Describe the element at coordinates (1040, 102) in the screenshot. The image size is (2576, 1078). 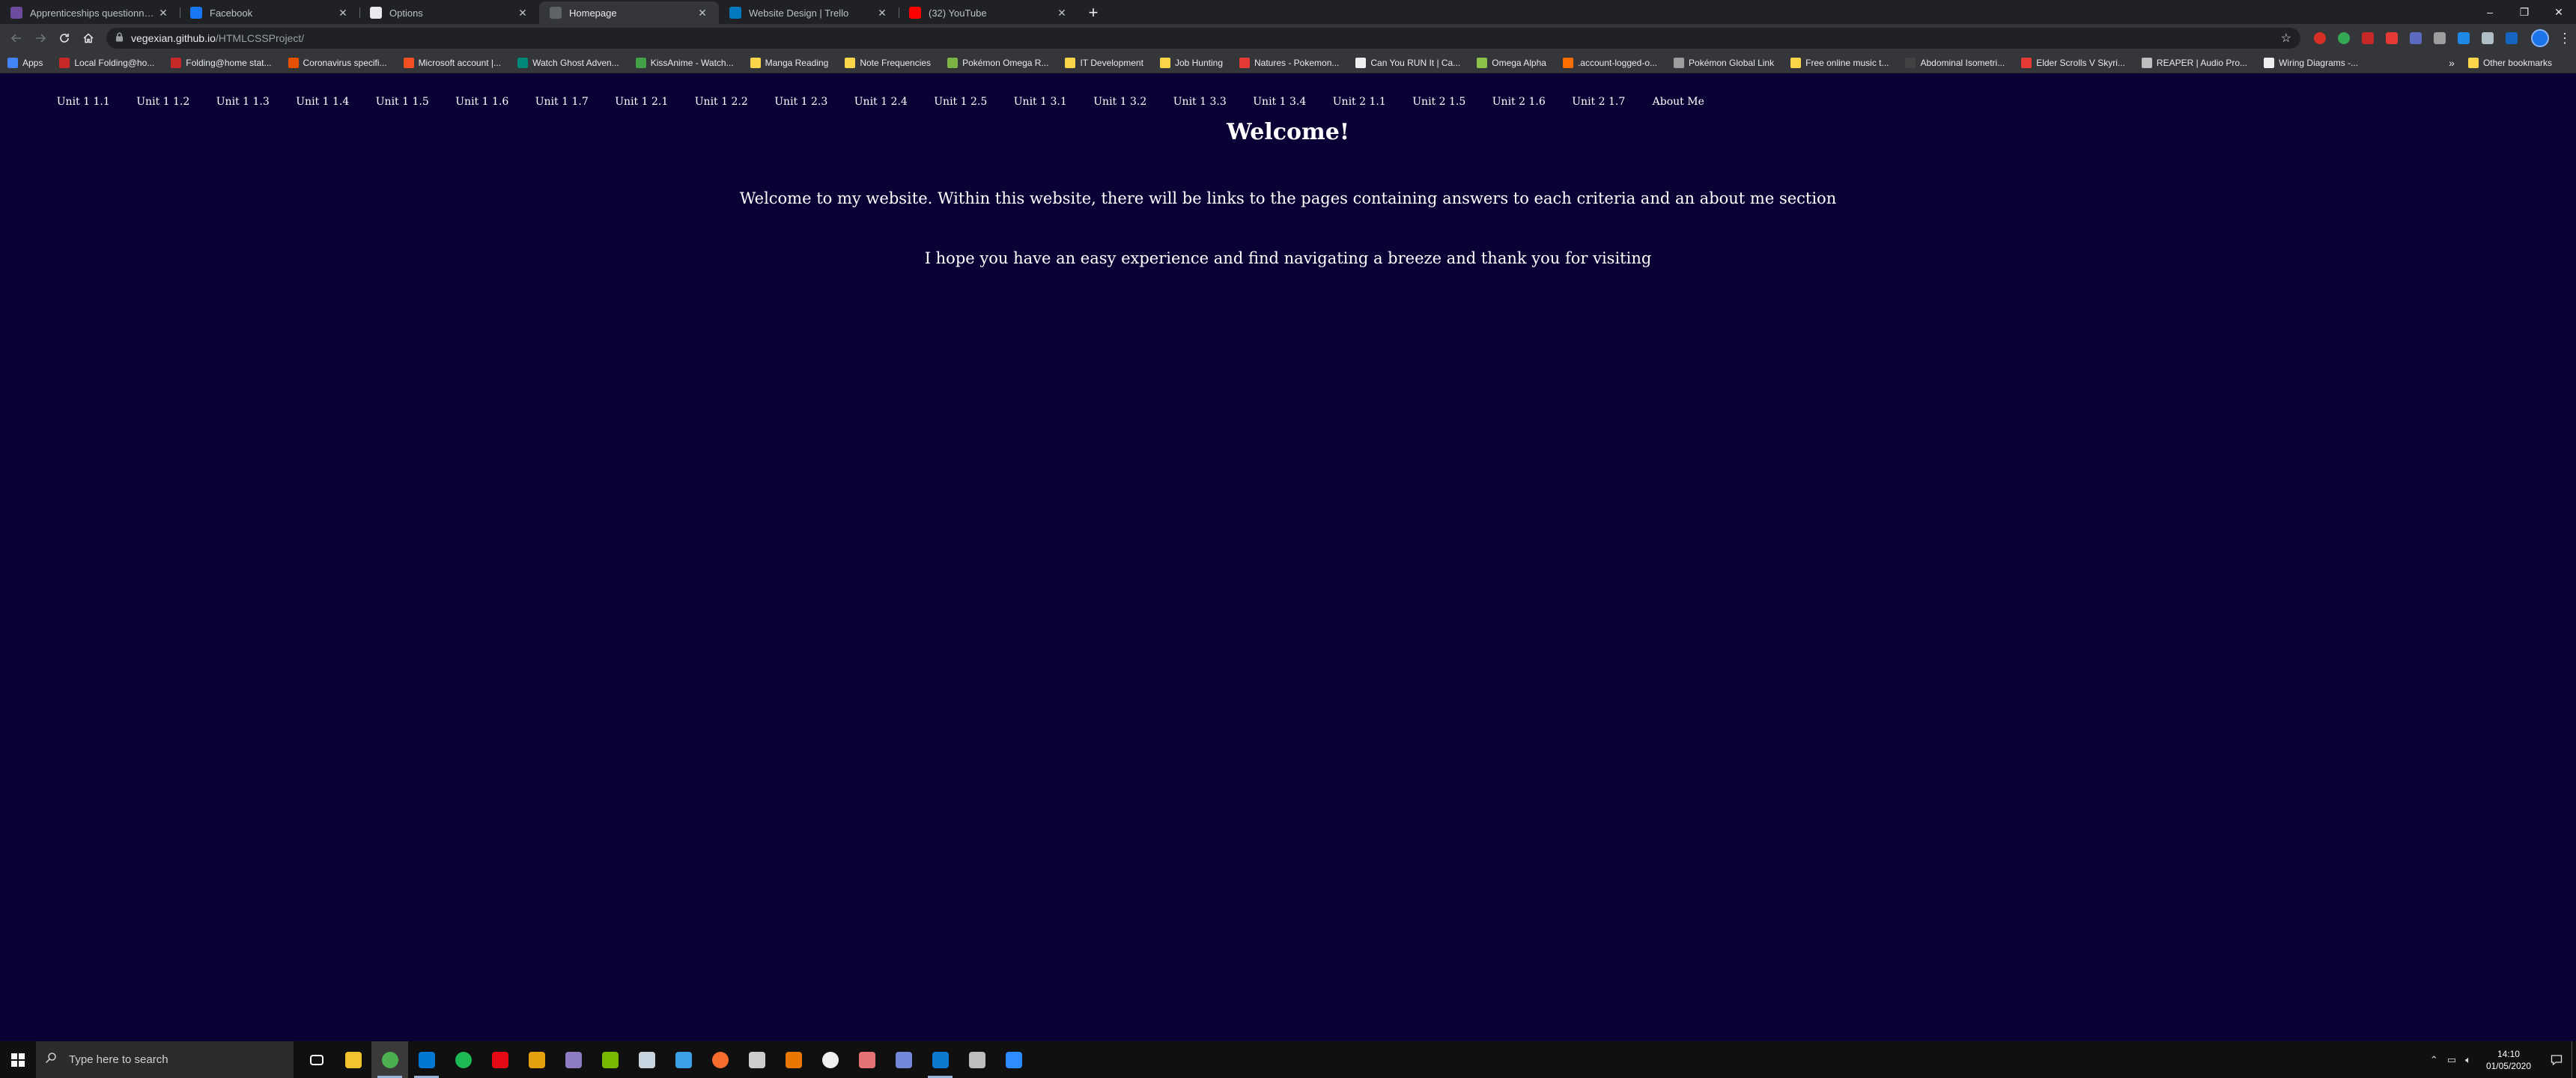
I see `site-nav-link: Unit 1 3.1` at that location.